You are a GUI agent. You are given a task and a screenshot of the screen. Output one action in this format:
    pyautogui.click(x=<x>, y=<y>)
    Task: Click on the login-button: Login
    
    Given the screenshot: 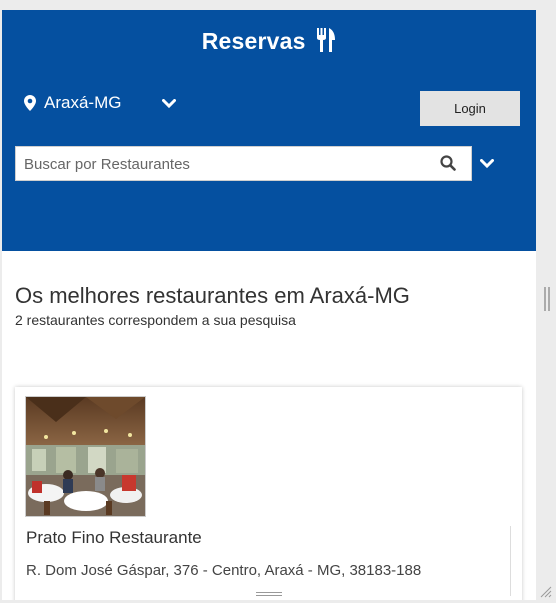 What is the action you would take?
    pyautogui.click(x=470, y=108)
    